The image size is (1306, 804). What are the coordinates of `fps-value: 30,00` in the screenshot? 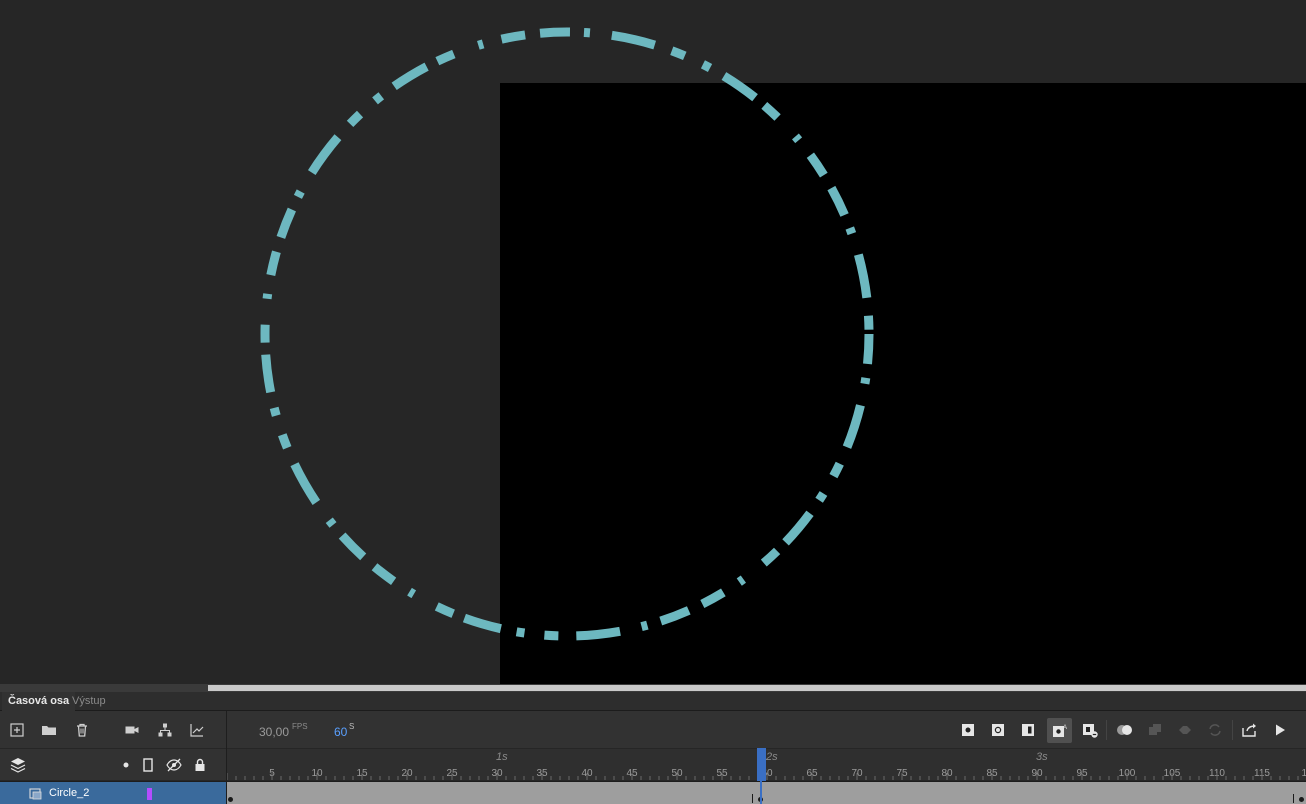 It's located at (274, 732).